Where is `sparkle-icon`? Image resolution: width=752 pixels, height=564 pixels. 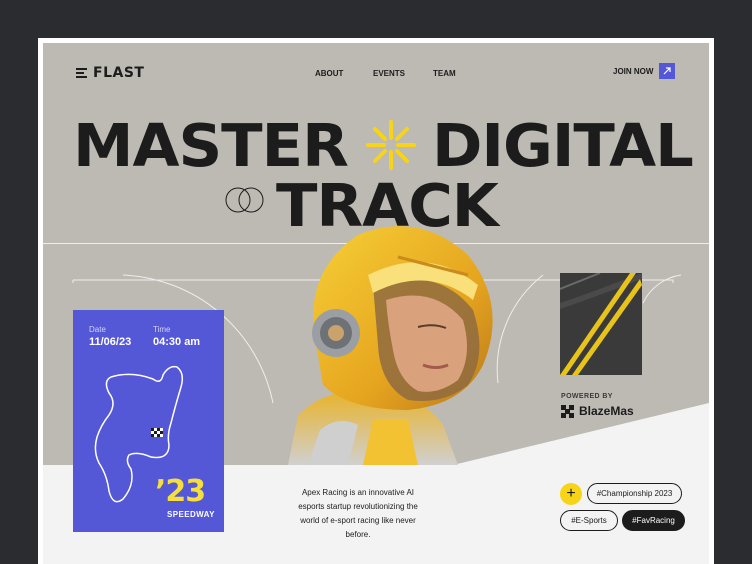
sparkle-icon is located at coordinates (391, 145).